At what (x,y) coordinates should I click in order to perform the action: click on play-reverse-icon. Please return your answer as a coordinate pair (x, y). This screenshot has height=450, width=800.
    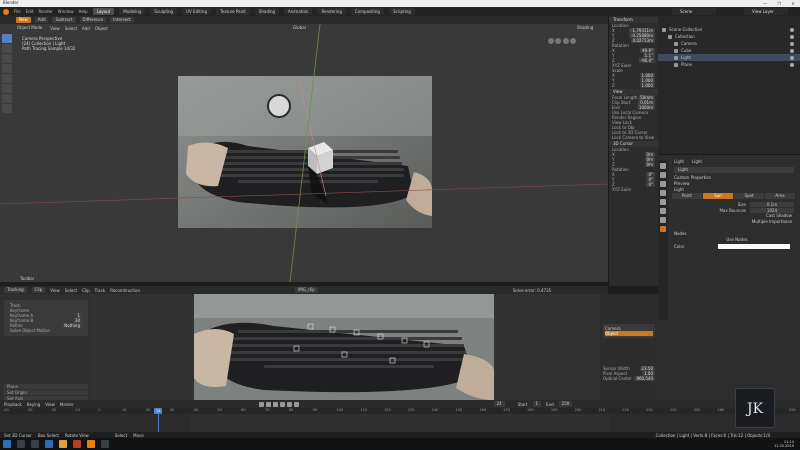
    Looking at the image, I should click on (275, 404).